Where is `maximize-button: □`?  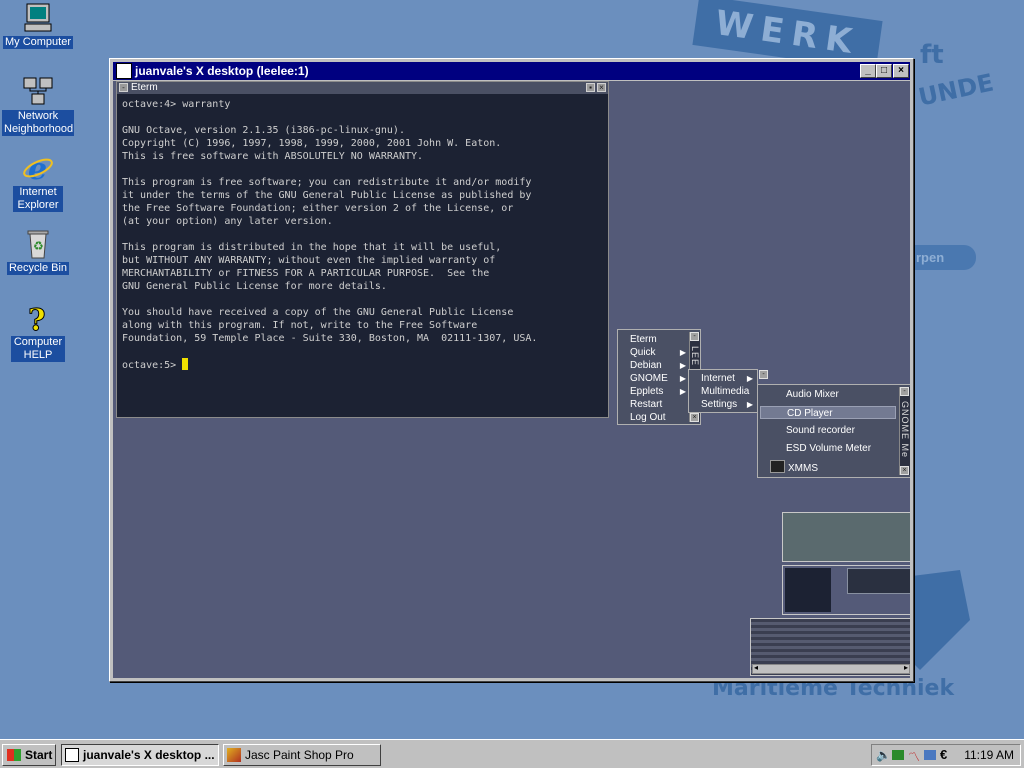
maximize-button: □ is located at coordinates (884, 71).